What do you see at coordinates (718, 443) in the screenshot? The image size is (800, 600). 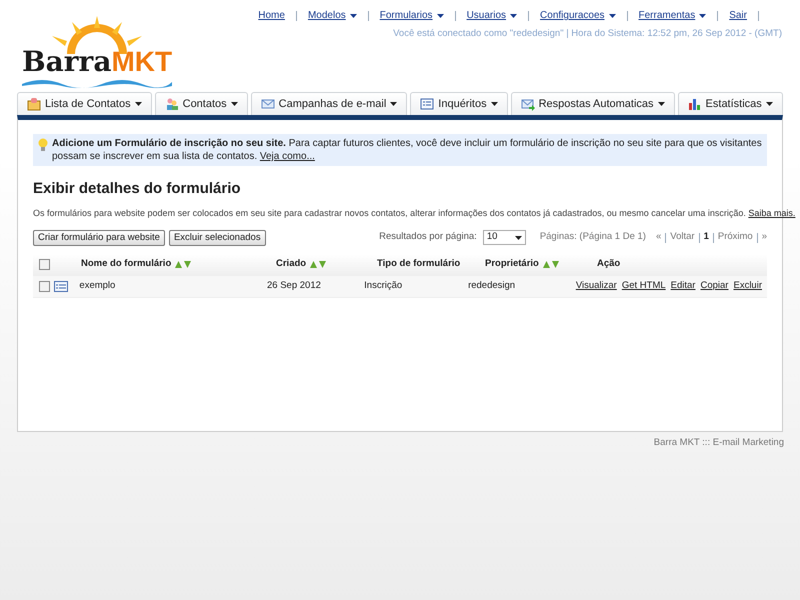 I see `footer-text: Barra MKT ::: E-mail Marketing` at bounding box center [718, 443].